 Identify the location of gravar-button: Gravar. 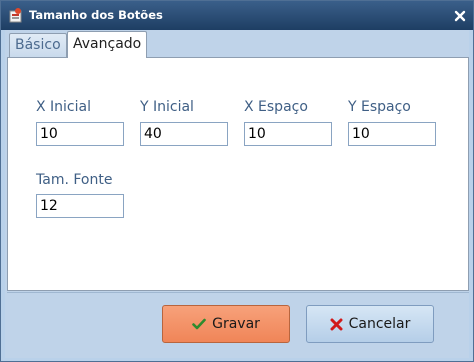
(226, 324).